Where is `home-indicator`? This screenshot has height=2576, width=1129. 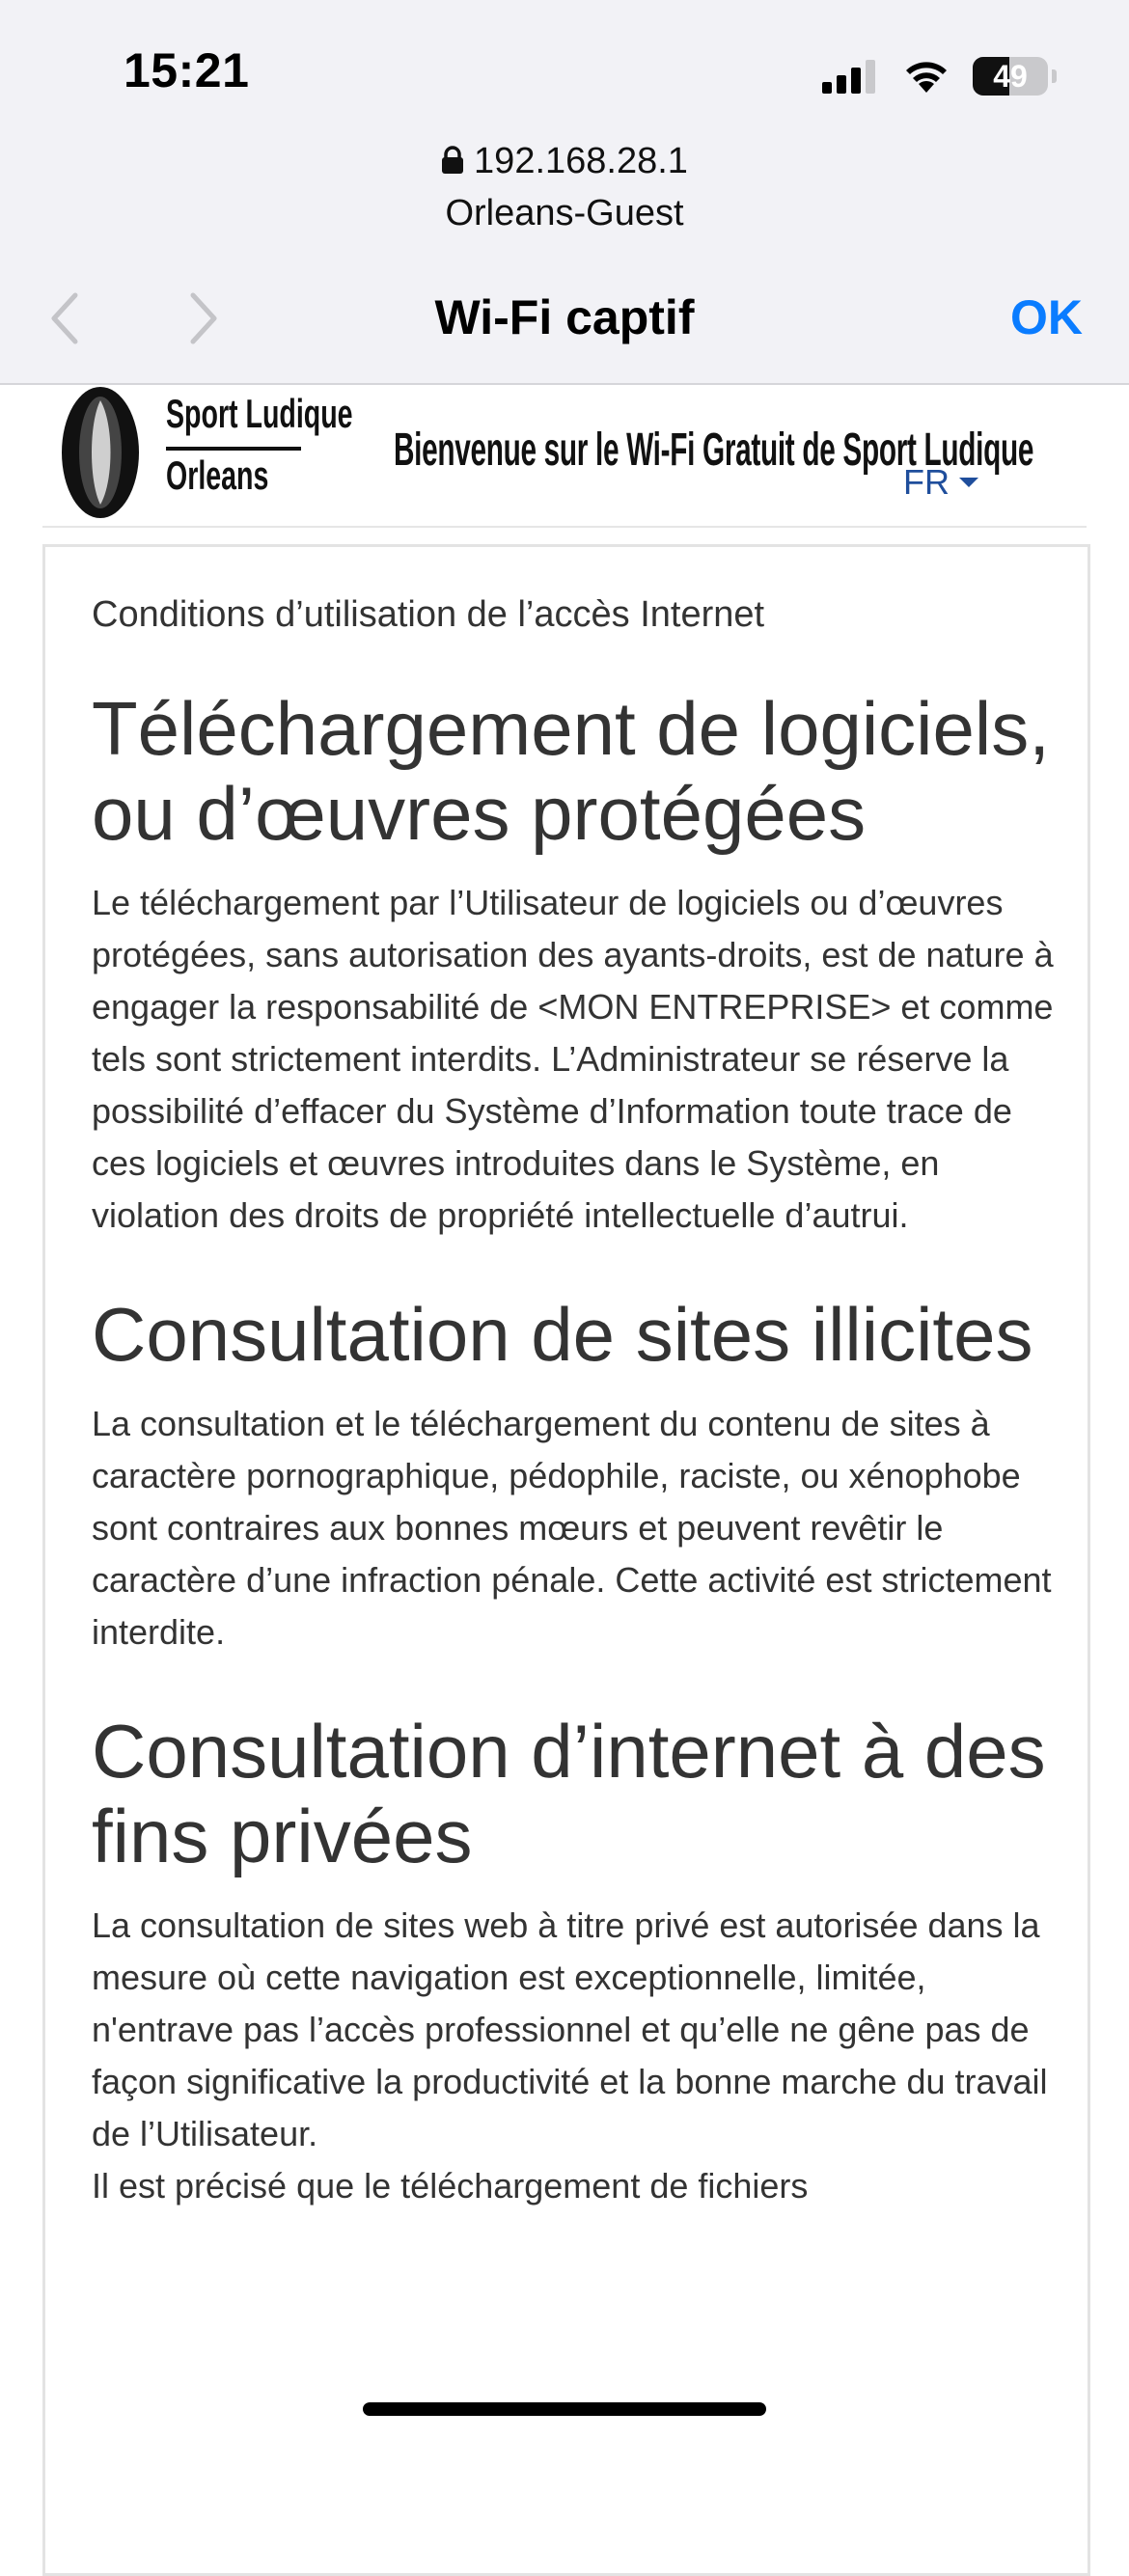
home-indicator is located at coordinates (564, 2409).